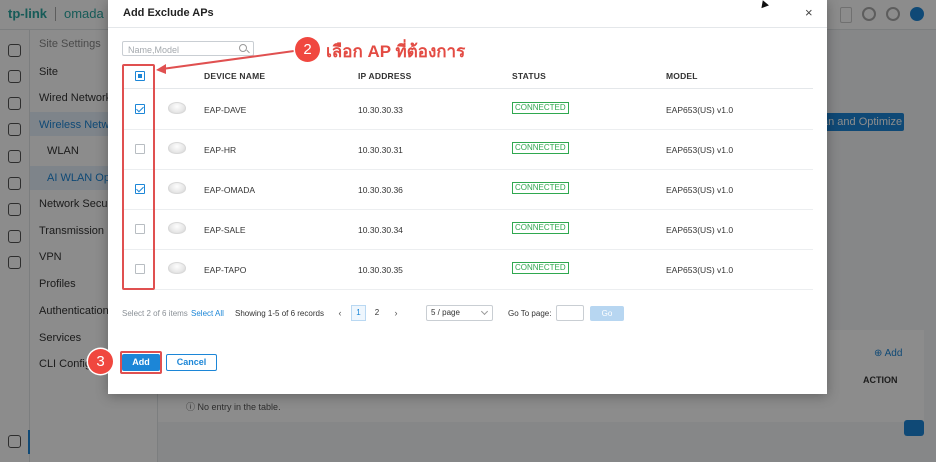 The width and height of the screenshot is (936, 462). I want to click on annotation-step-2-text: เลือก AP ที่ต้องการ, so click(396, 51).